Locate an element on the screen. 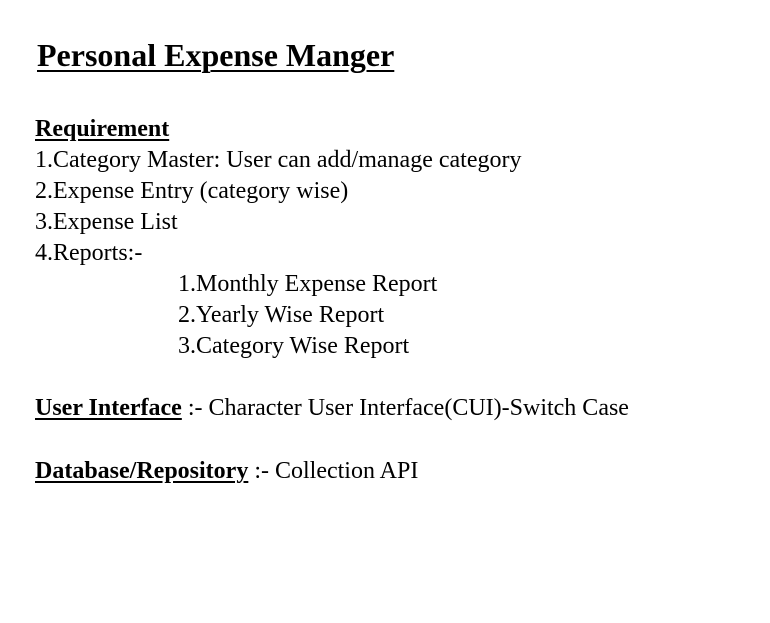  requirement-item: 3.Expense List is located at coordinates (106, 222).